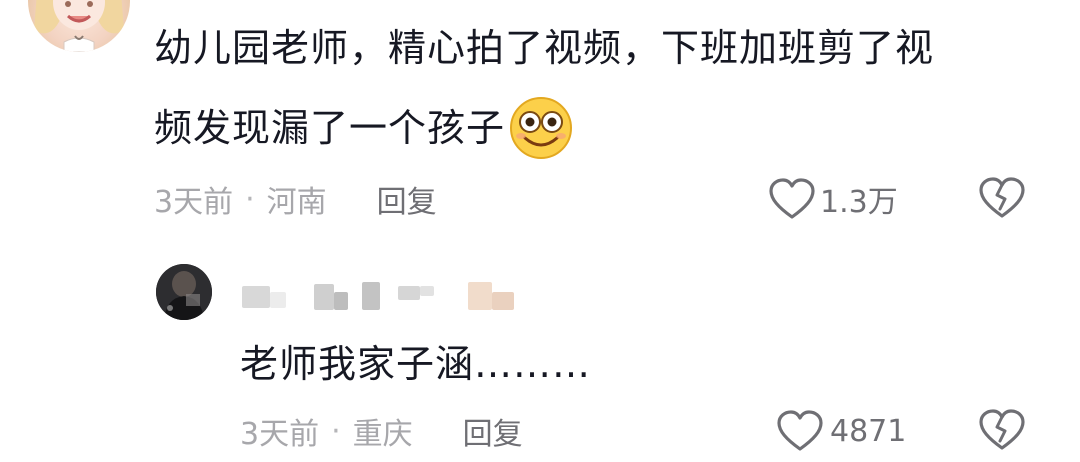 The image size is (1080, 462). I want to click on avatar-illustration, so click(79, 26).